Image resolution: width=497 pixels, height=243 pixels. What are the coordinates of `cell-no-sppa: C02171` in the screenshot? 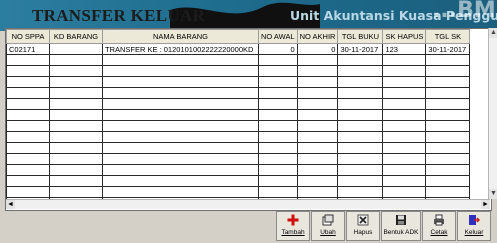 It's located at (28, 49).